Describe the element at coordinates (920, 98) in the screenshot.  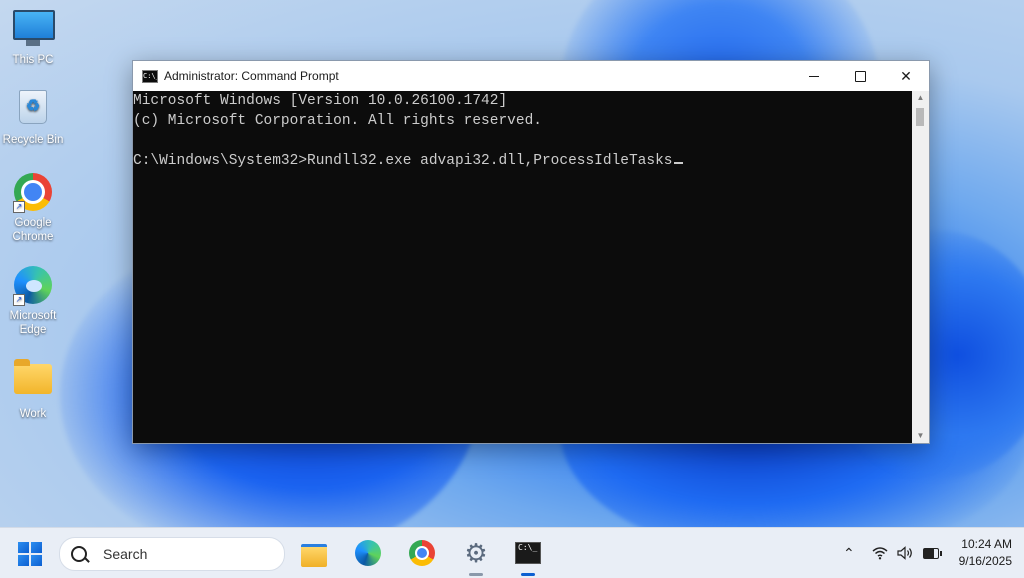
I see `scroll-up-icon: ▲` at that location.